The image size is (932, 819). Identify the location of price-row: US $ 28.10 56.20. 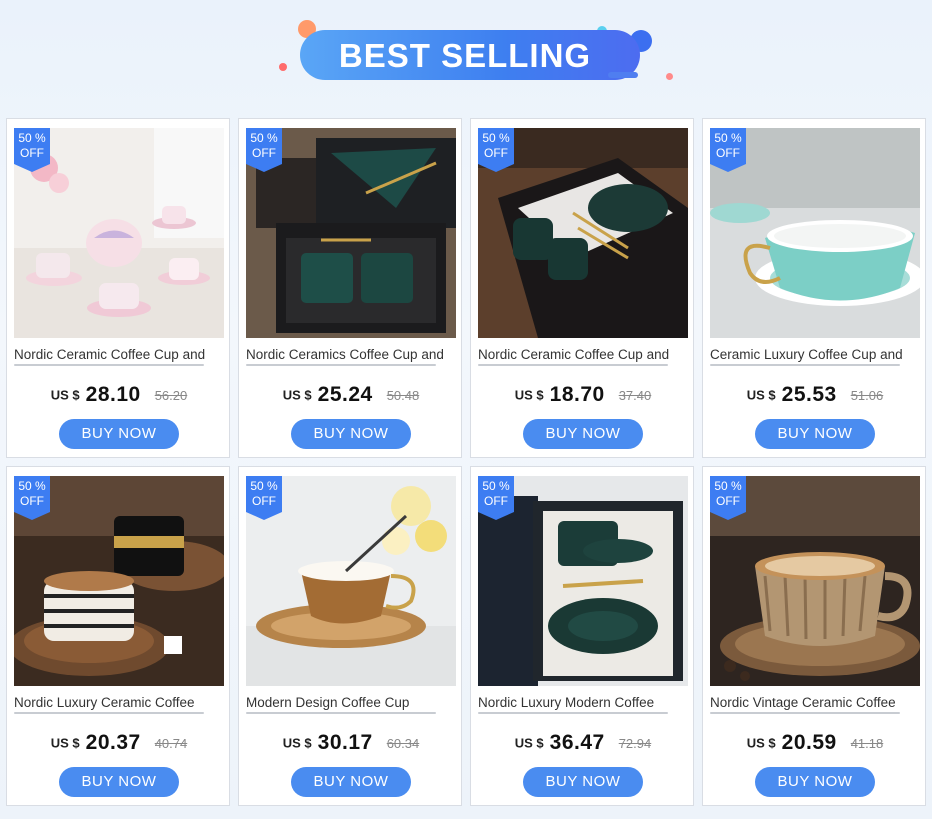
(119, 396).